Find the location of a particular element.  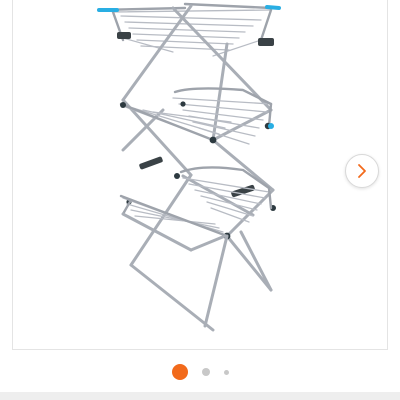

chevron-right-icon is located at coordinates (362, 171).